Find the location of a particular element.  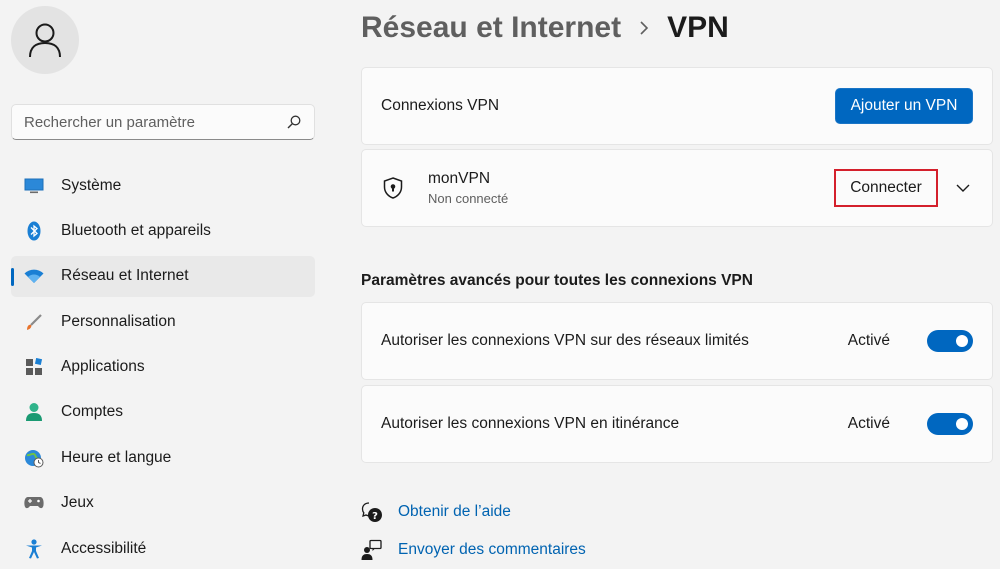

sidebar-item-personnalisation: Personnalisation is located at coordinates (163, 321).